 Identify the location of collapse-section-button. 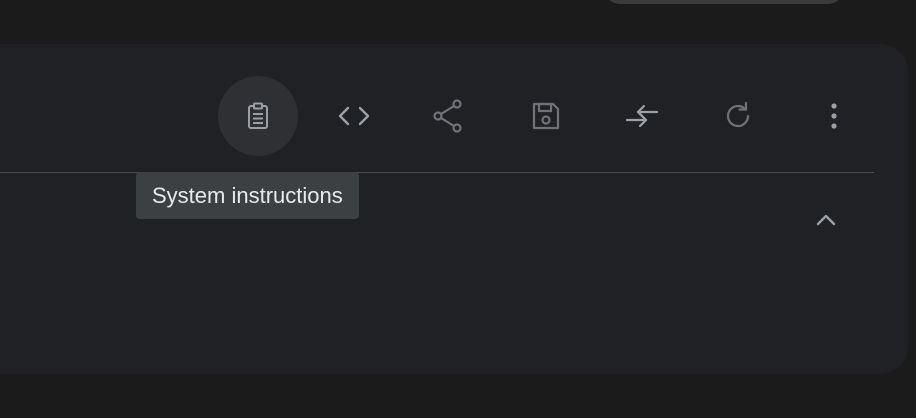
(826, 222).